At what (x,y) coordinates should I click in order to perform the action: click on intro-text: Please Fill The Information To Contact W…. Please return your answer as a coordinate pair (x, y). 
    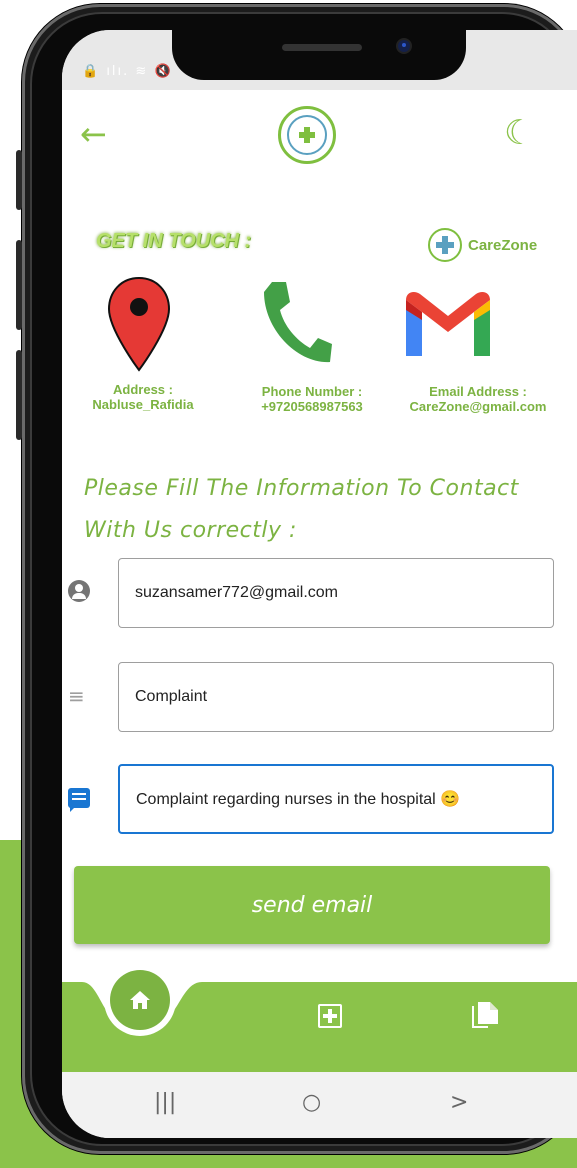
    Looking at the image, I should click on (319, 510).